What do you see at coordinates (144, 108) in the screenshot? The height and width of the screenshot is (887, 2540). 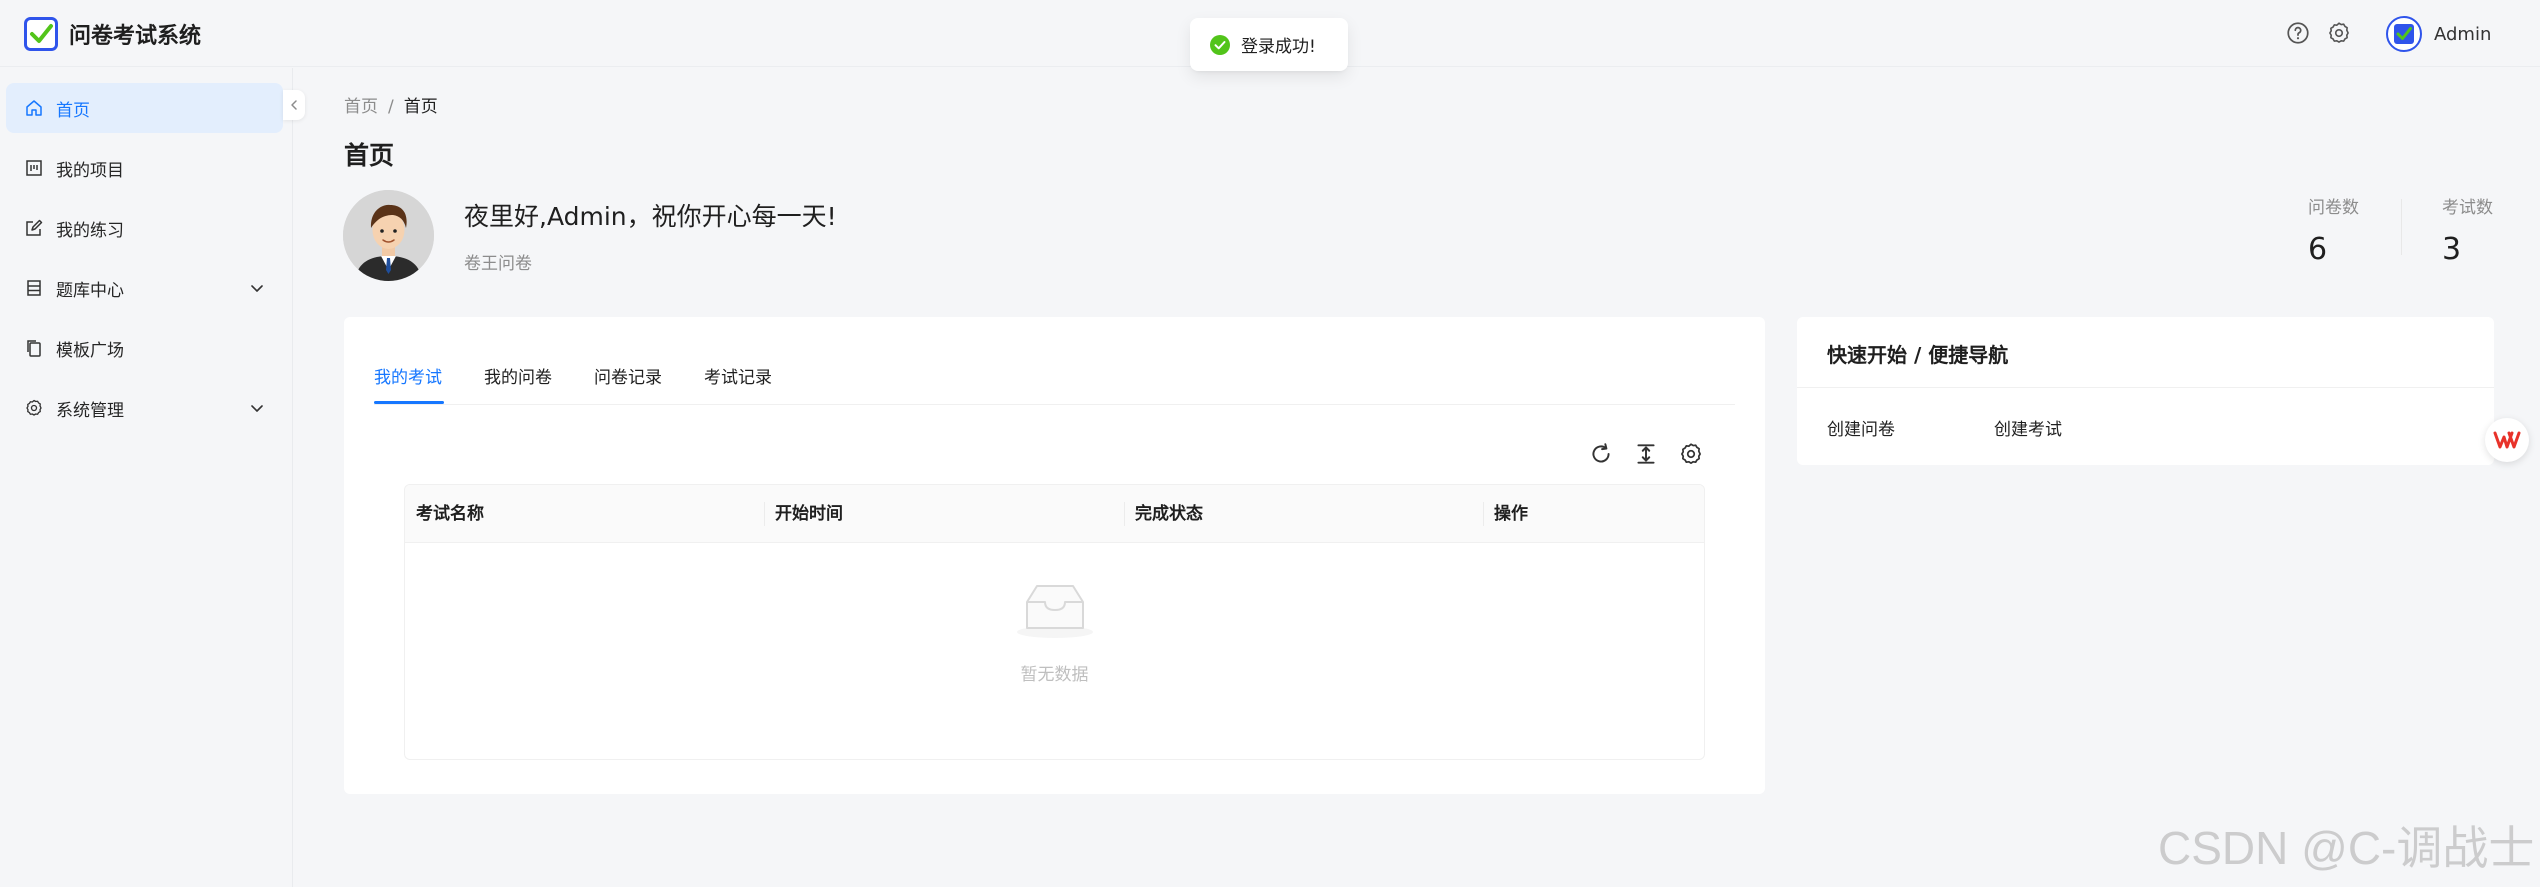 I see `sidebar-item-home: 首页` at bounding box center [144, 108].